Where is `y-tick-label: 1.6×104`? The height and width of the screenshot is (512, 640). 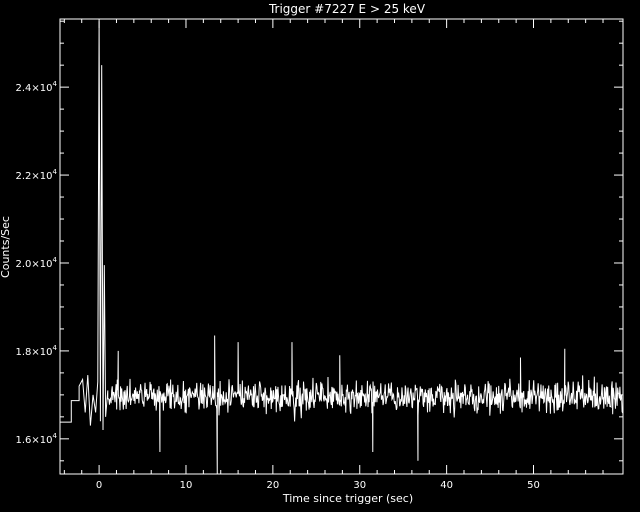
y-tick-label: 1.6×104 is located at coordinates (37, 439).